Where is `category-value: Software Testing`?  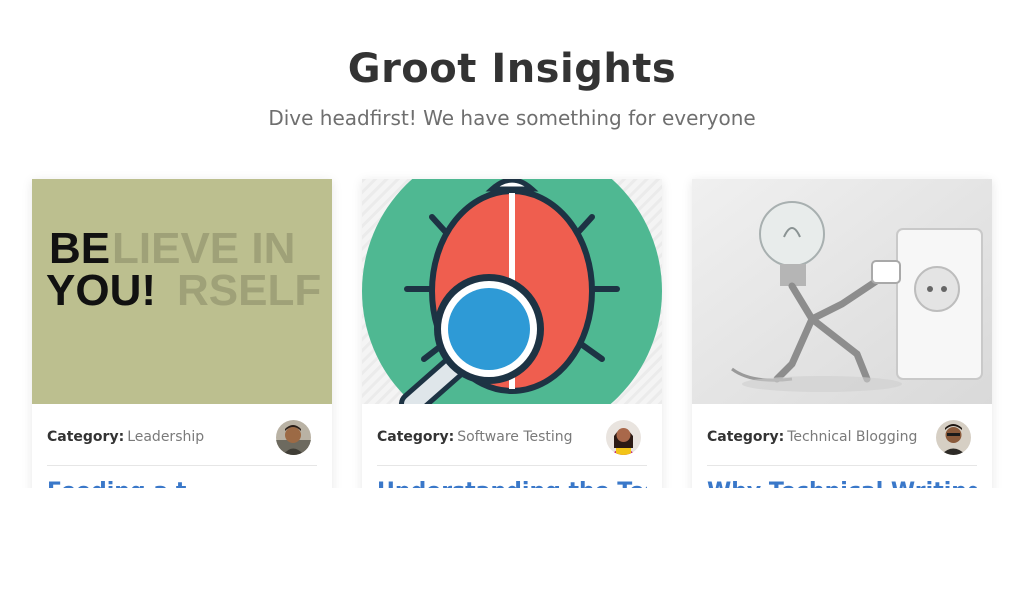
category-value: Software Testing is located at coordinates (514, 437).